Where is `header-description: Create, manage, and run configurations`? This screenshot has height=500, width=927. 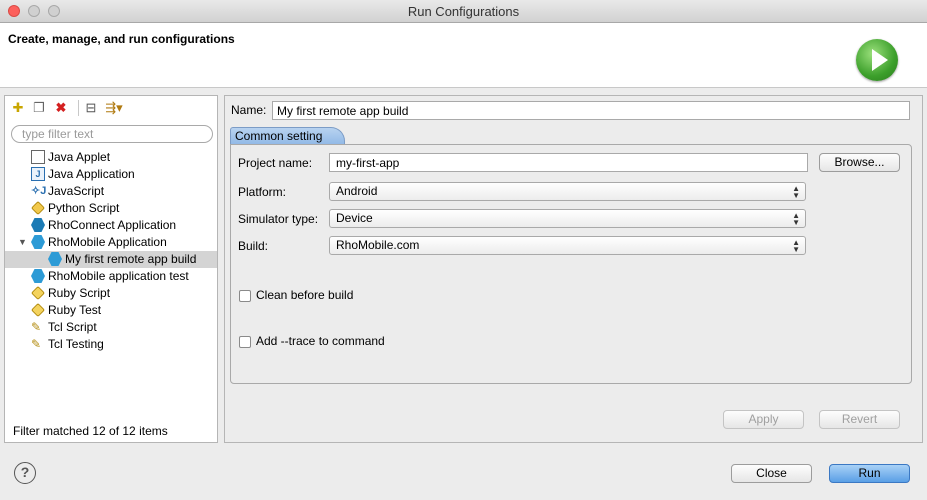
header-description: Create, manage, and run configurations is located at coordinates (121, 39).